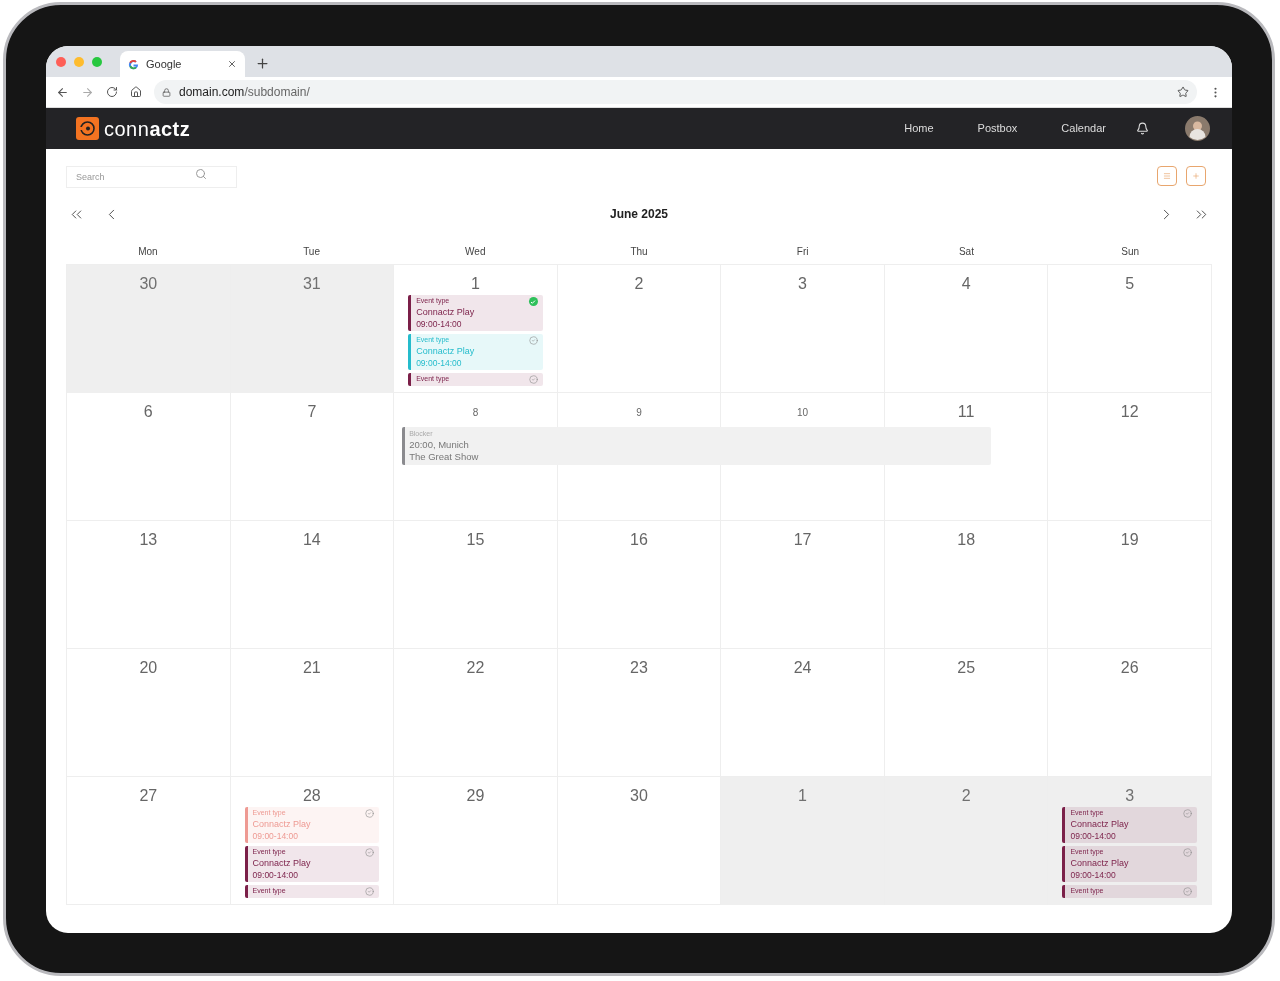 The width and height of the screenshot is (1280, 981). What do you see at coordinates (475, 540) in the screenshot?
I see `day-number: 15` at bounding box center [475, 540].